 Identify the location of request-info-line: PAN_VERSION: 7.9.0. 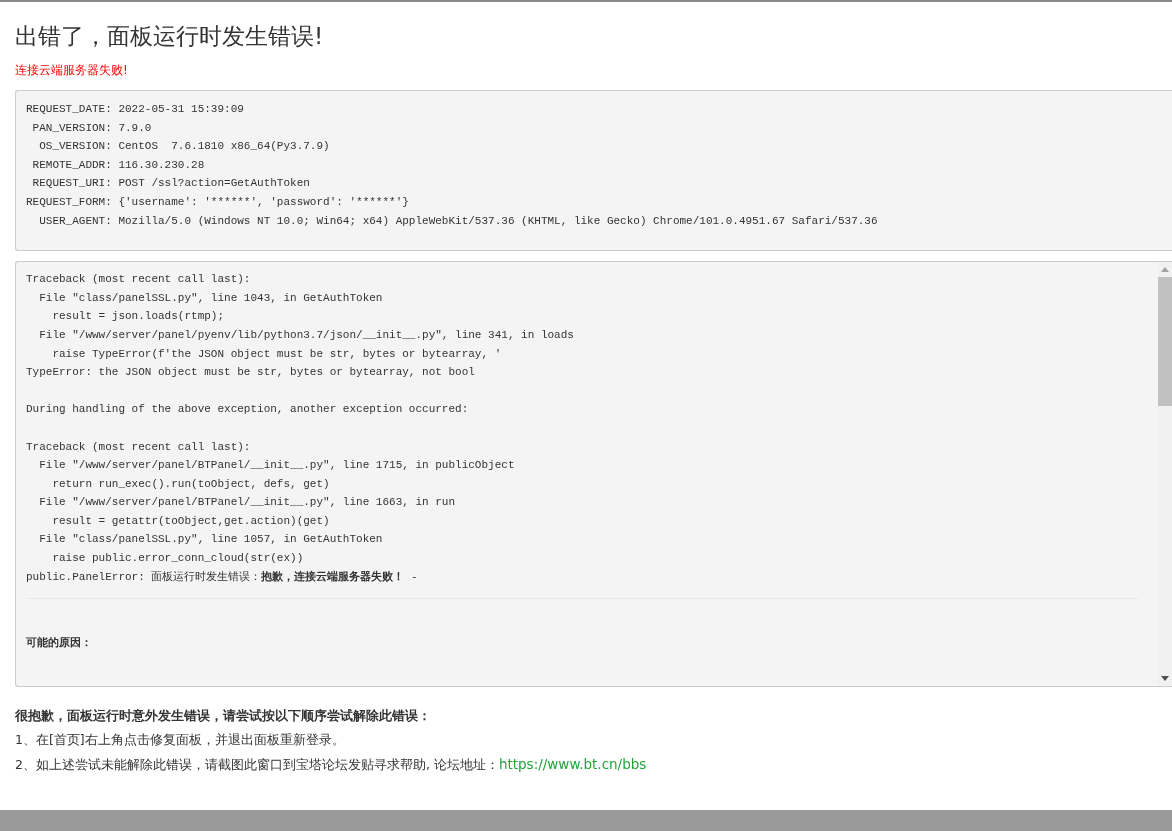
(92, 128).